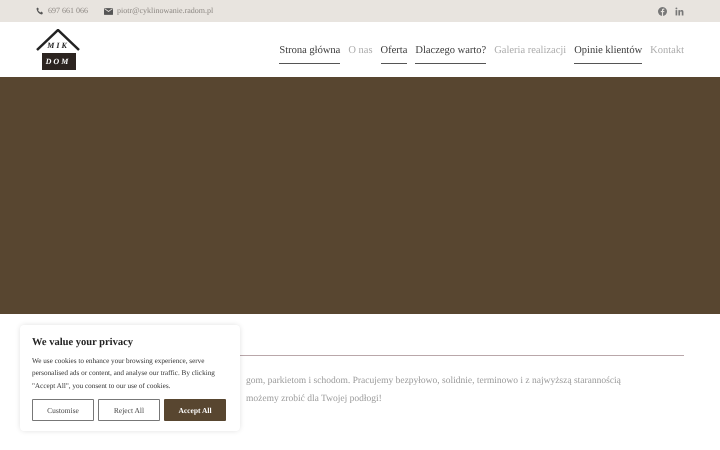 Image resolution: width=720 pixels, height=450 pixels. What do you see at coordinates (309, 53) in the screenshot?
I see `nav-link: Strona główna` at bounding box center [309, 53].